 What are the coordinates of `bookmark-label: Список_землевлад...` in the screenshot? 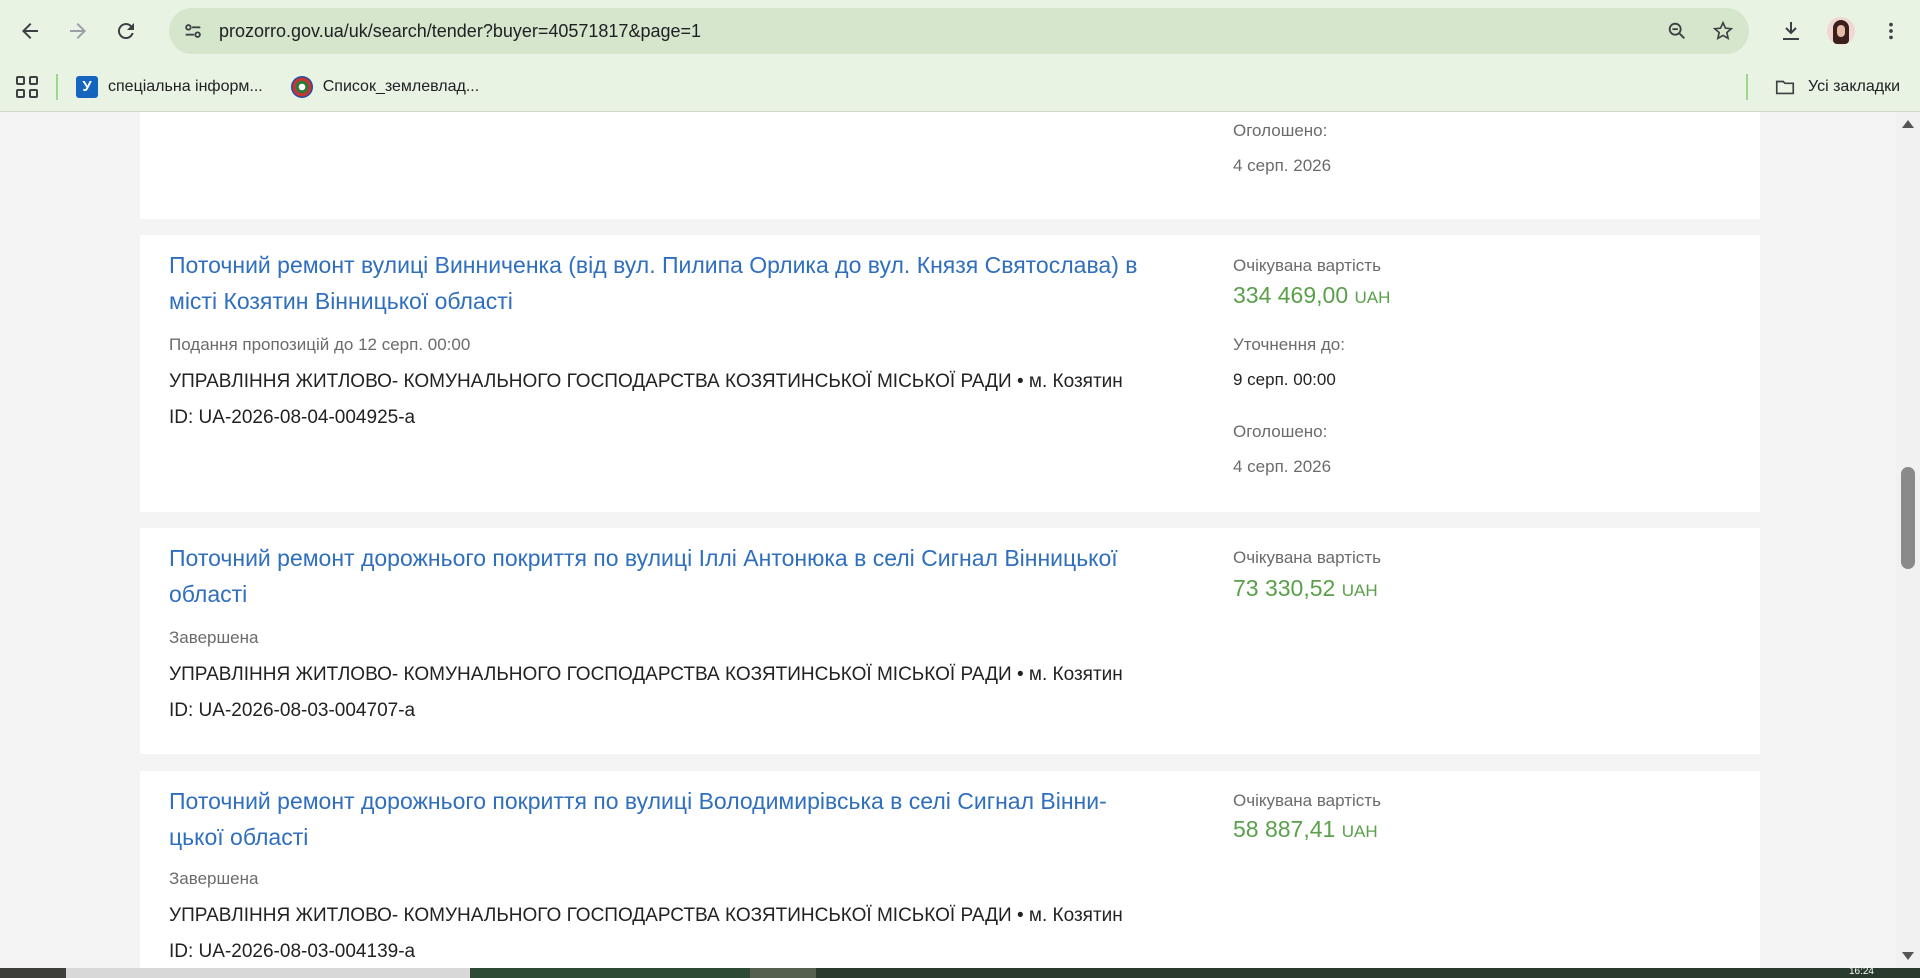 It's located at (401, 86).